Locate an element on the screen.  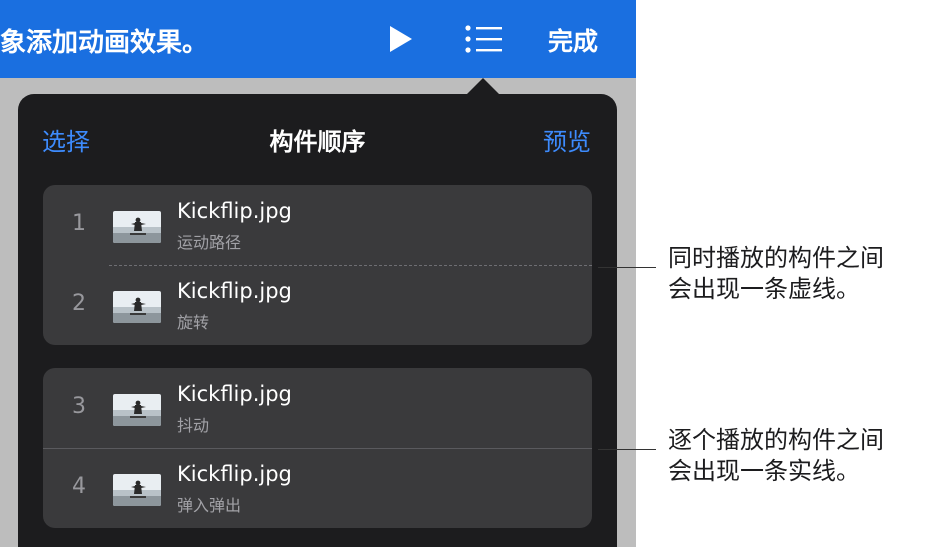
build-number: 2 is located at coordinates (79, 303).